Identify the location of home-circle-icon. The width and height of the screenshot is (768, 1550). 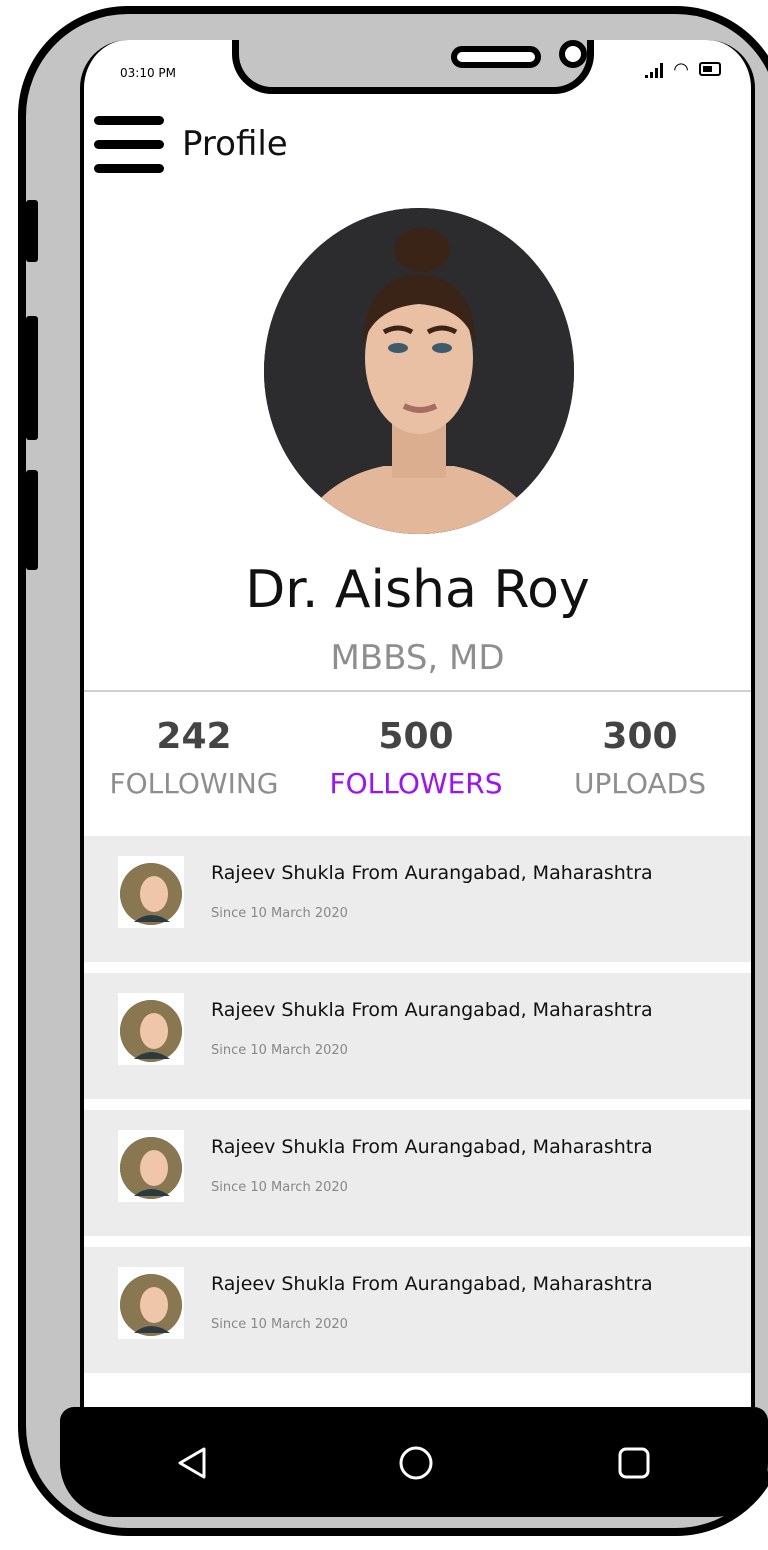
(416, 1463).